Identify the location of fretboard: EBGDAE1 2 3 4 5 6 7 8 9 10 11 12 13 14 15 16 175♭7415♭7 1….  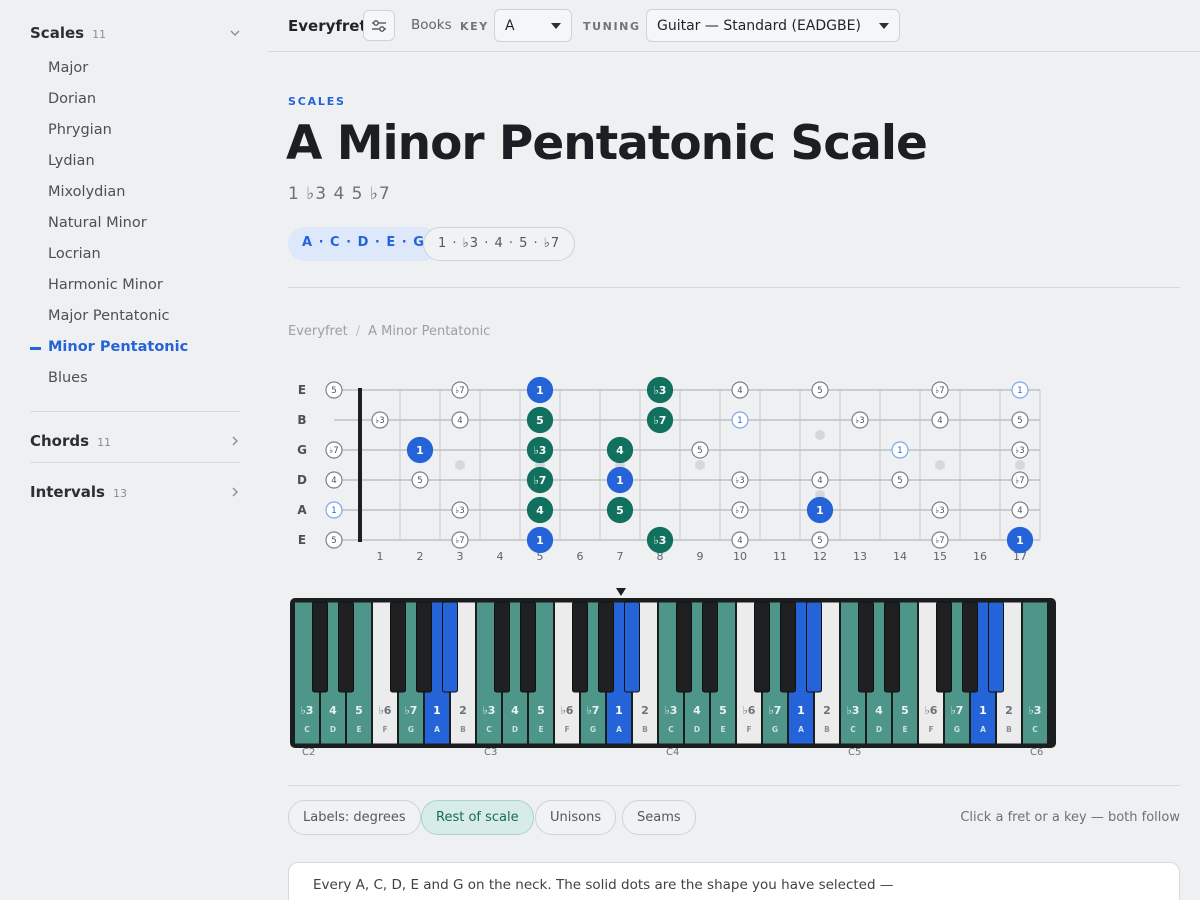
(673, 469).